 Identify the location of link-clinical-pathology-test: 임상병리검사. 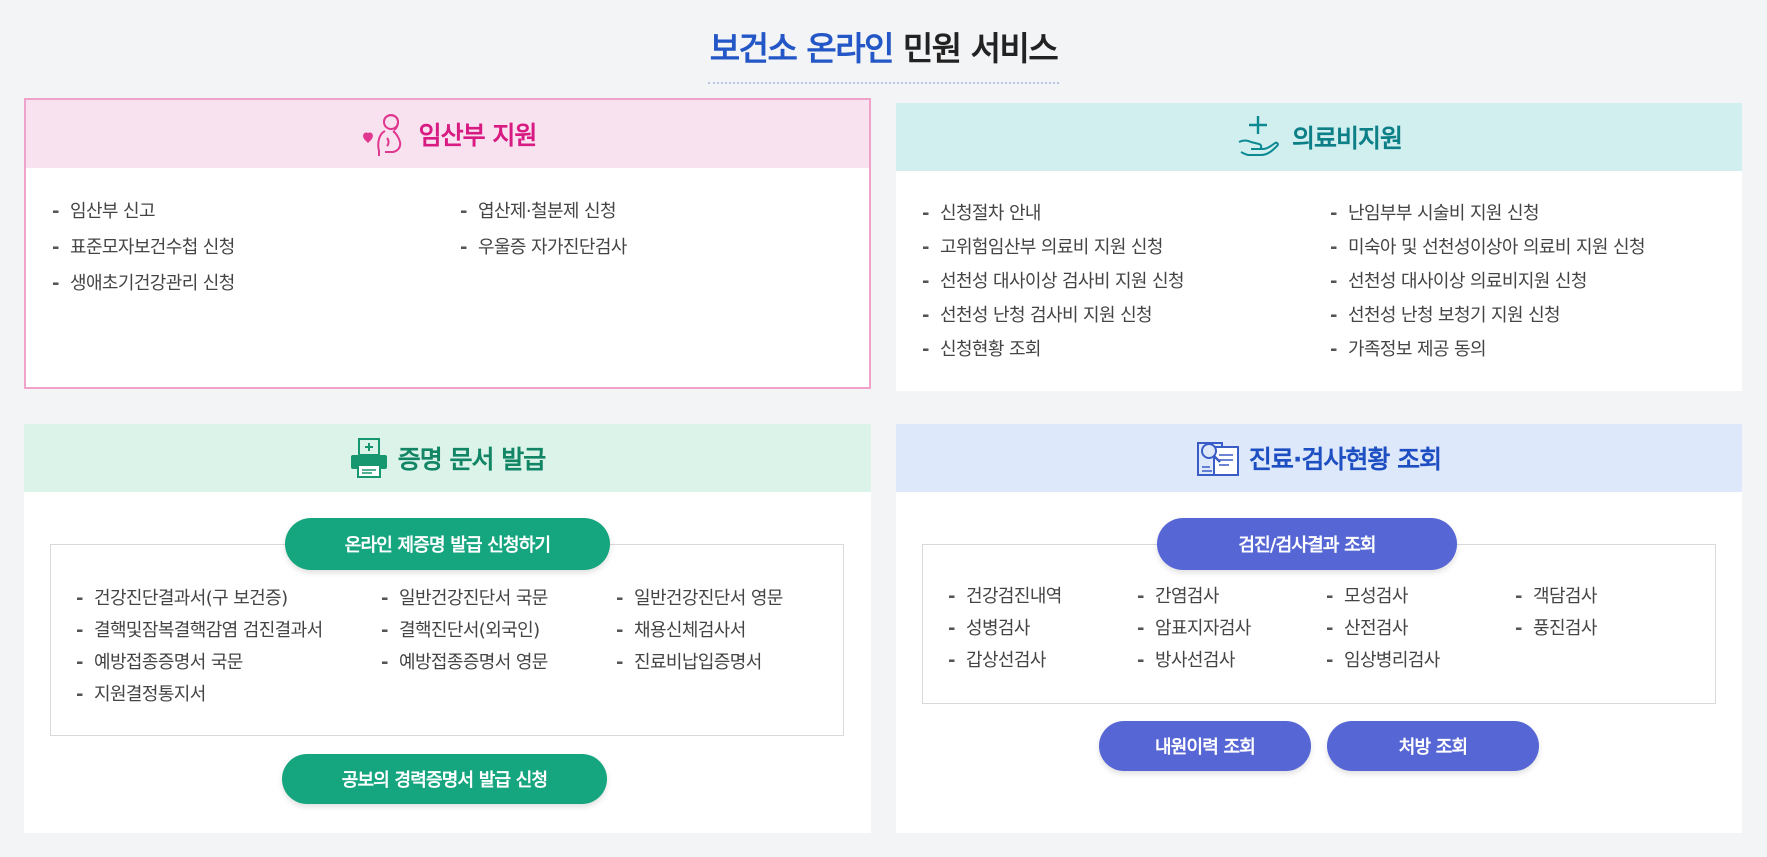
(1420, 661).